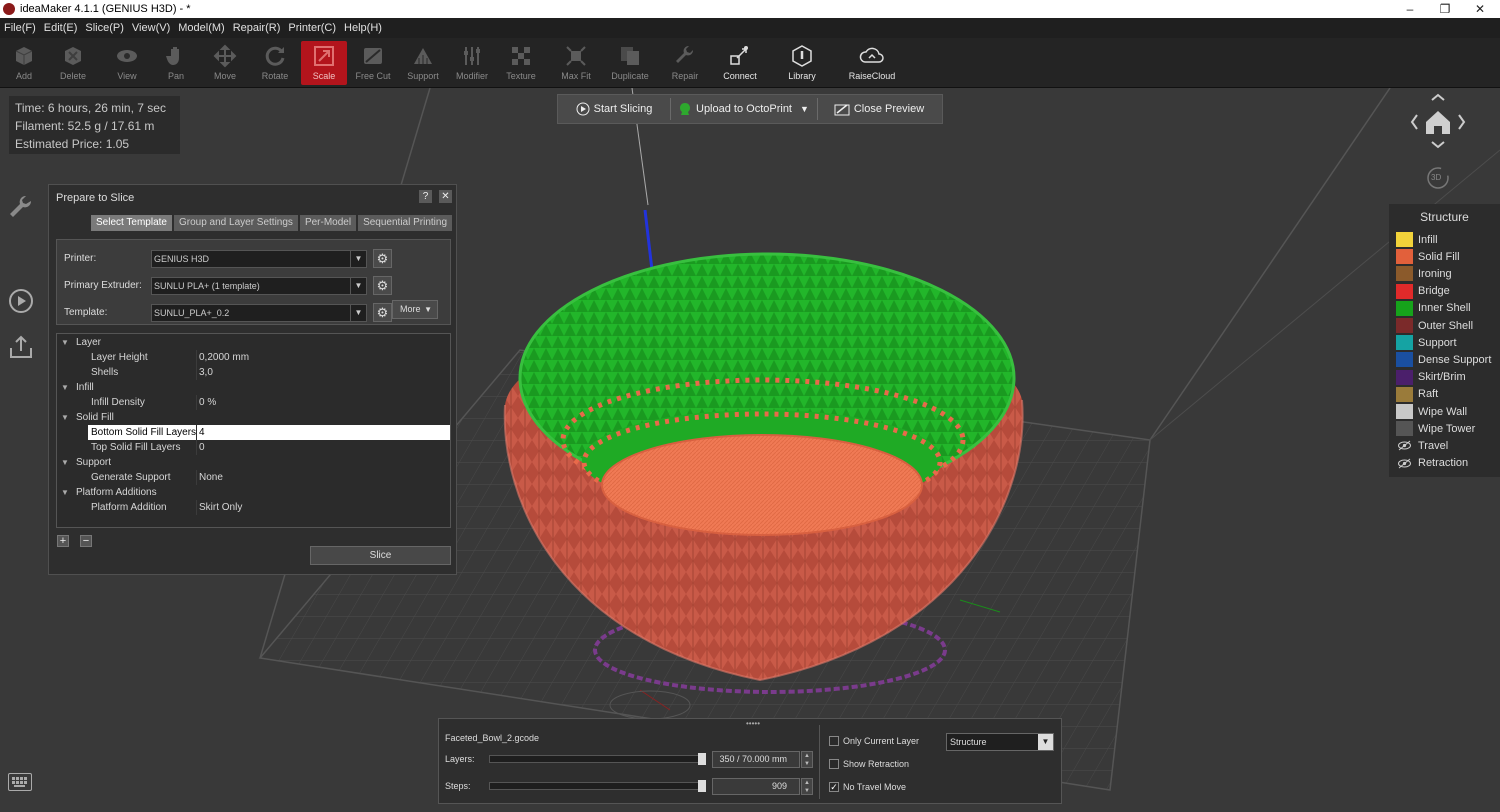 The image size is (1500, 812). What do you see at coordinates (807, 786) in the screenshot?
I see `steps-spinner: ▲ ▼` at bounding box center [807, 786].